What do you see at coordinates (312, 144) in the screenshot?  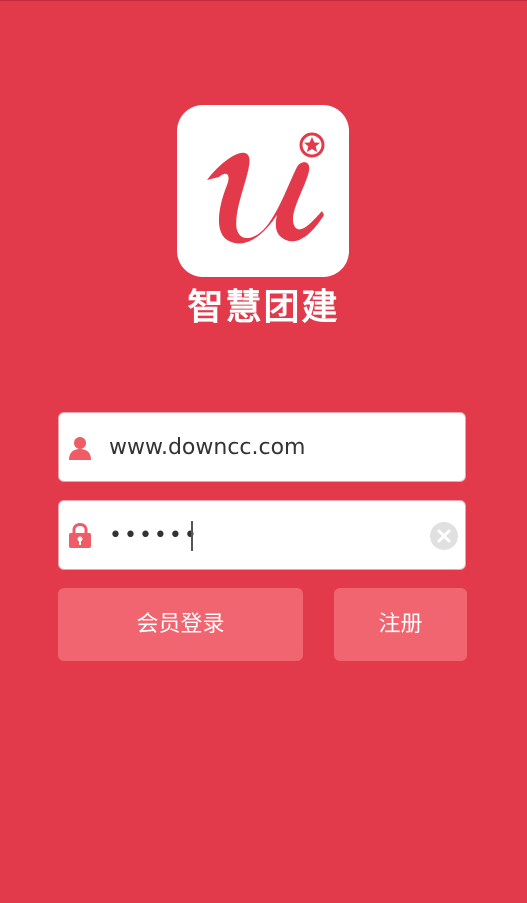 I see `star-registered-icon` at bounding box center [312, 144].